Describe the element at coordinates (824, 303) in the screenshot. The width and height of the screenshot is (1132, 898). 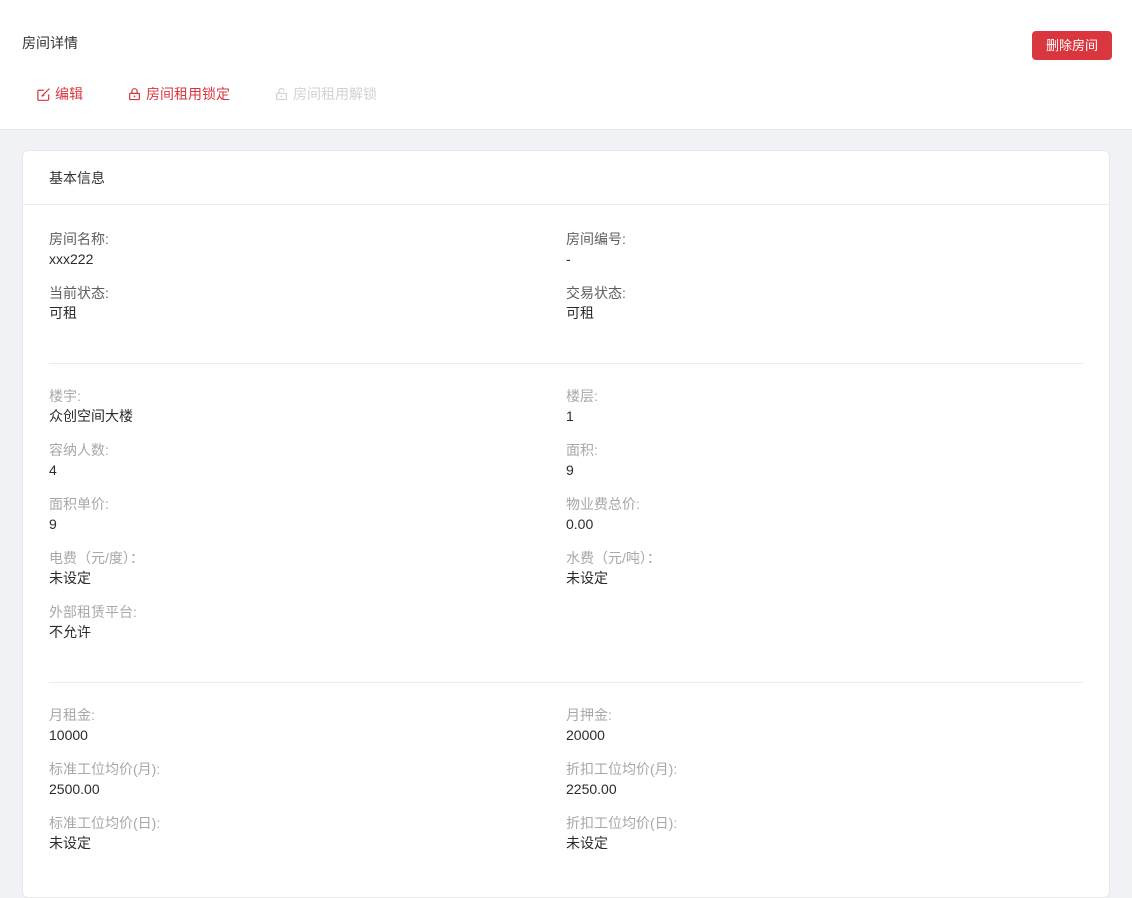
I see `field-trade-status: 交易状态: 可租` at that location.